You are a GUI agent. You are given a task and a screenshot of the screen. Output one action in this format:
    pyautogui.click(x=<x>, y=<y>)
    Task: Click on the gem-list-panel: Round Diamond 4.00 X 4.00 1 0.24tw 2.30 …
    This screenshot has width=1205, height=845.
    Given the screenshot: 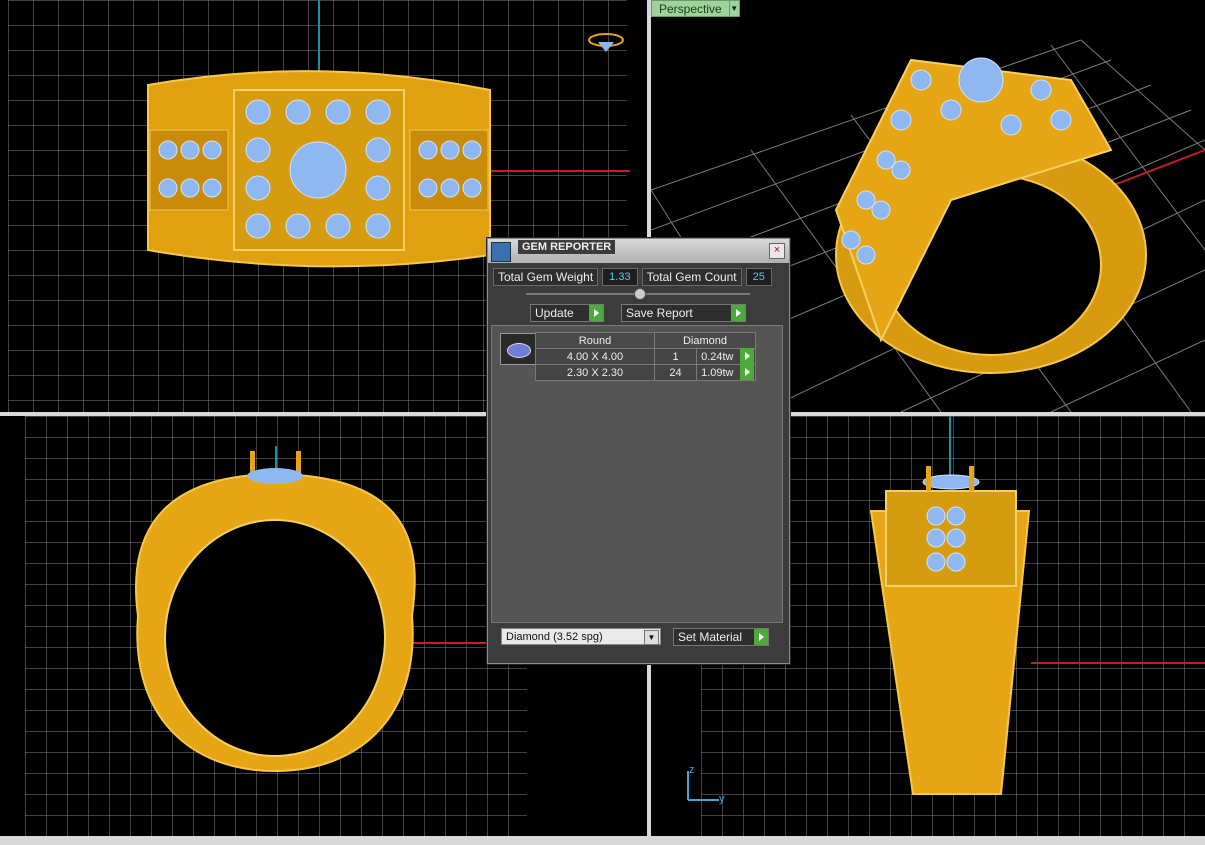 What is the action you would take?
    pyautogui.click(x=637, y=474)
    